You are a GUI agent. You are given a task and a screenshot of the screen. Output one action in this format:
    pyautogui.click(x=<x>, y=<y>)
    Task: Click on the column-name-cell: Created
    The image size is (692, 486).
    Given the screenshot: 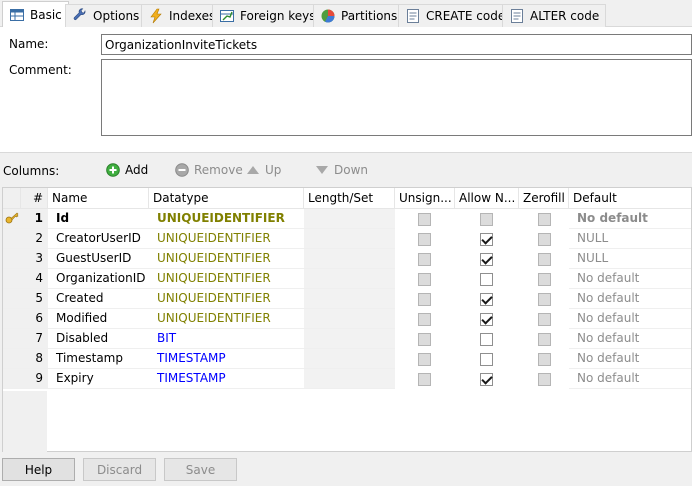 What is the action you would take?
    pyautogui.click(x=98, y=299)
    